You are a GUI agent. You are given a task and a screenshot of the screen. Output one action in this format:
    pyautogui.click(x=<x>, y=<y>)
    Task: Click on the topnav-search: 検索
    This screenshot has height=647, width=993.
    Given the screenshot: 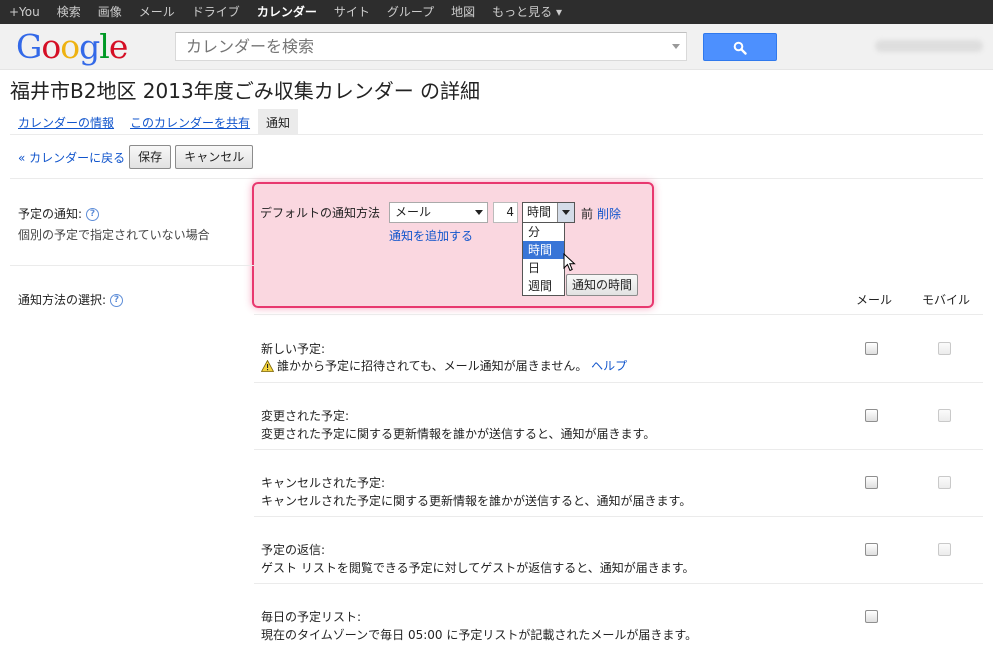 What is the action you would take?
    pyautogui.click(x=69, y=12)
    